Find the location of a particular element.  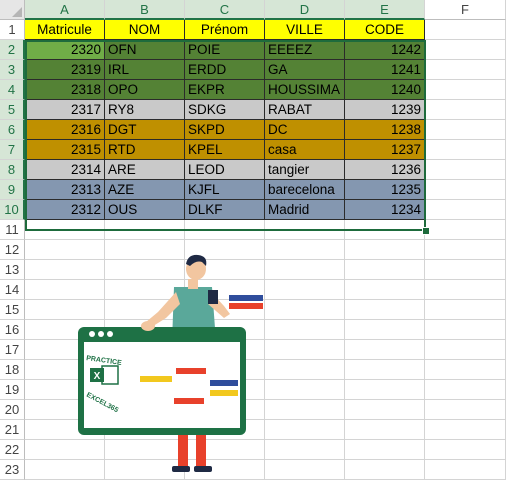

cell-a3: 2319 is located at coordinates (65, 70).